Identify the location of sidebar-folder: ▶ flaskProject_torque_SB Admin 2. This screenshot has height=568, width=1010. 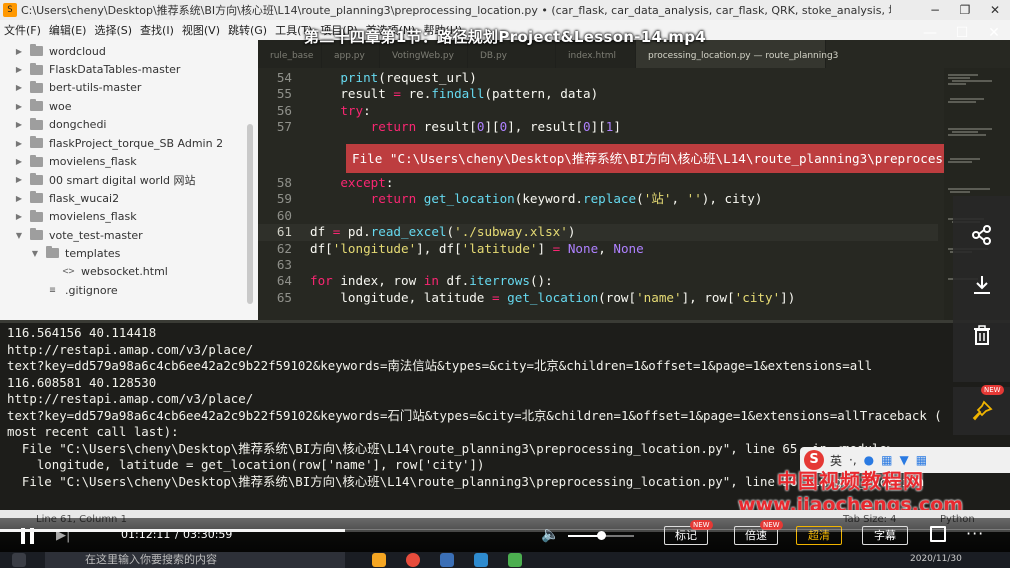
(130, 143).